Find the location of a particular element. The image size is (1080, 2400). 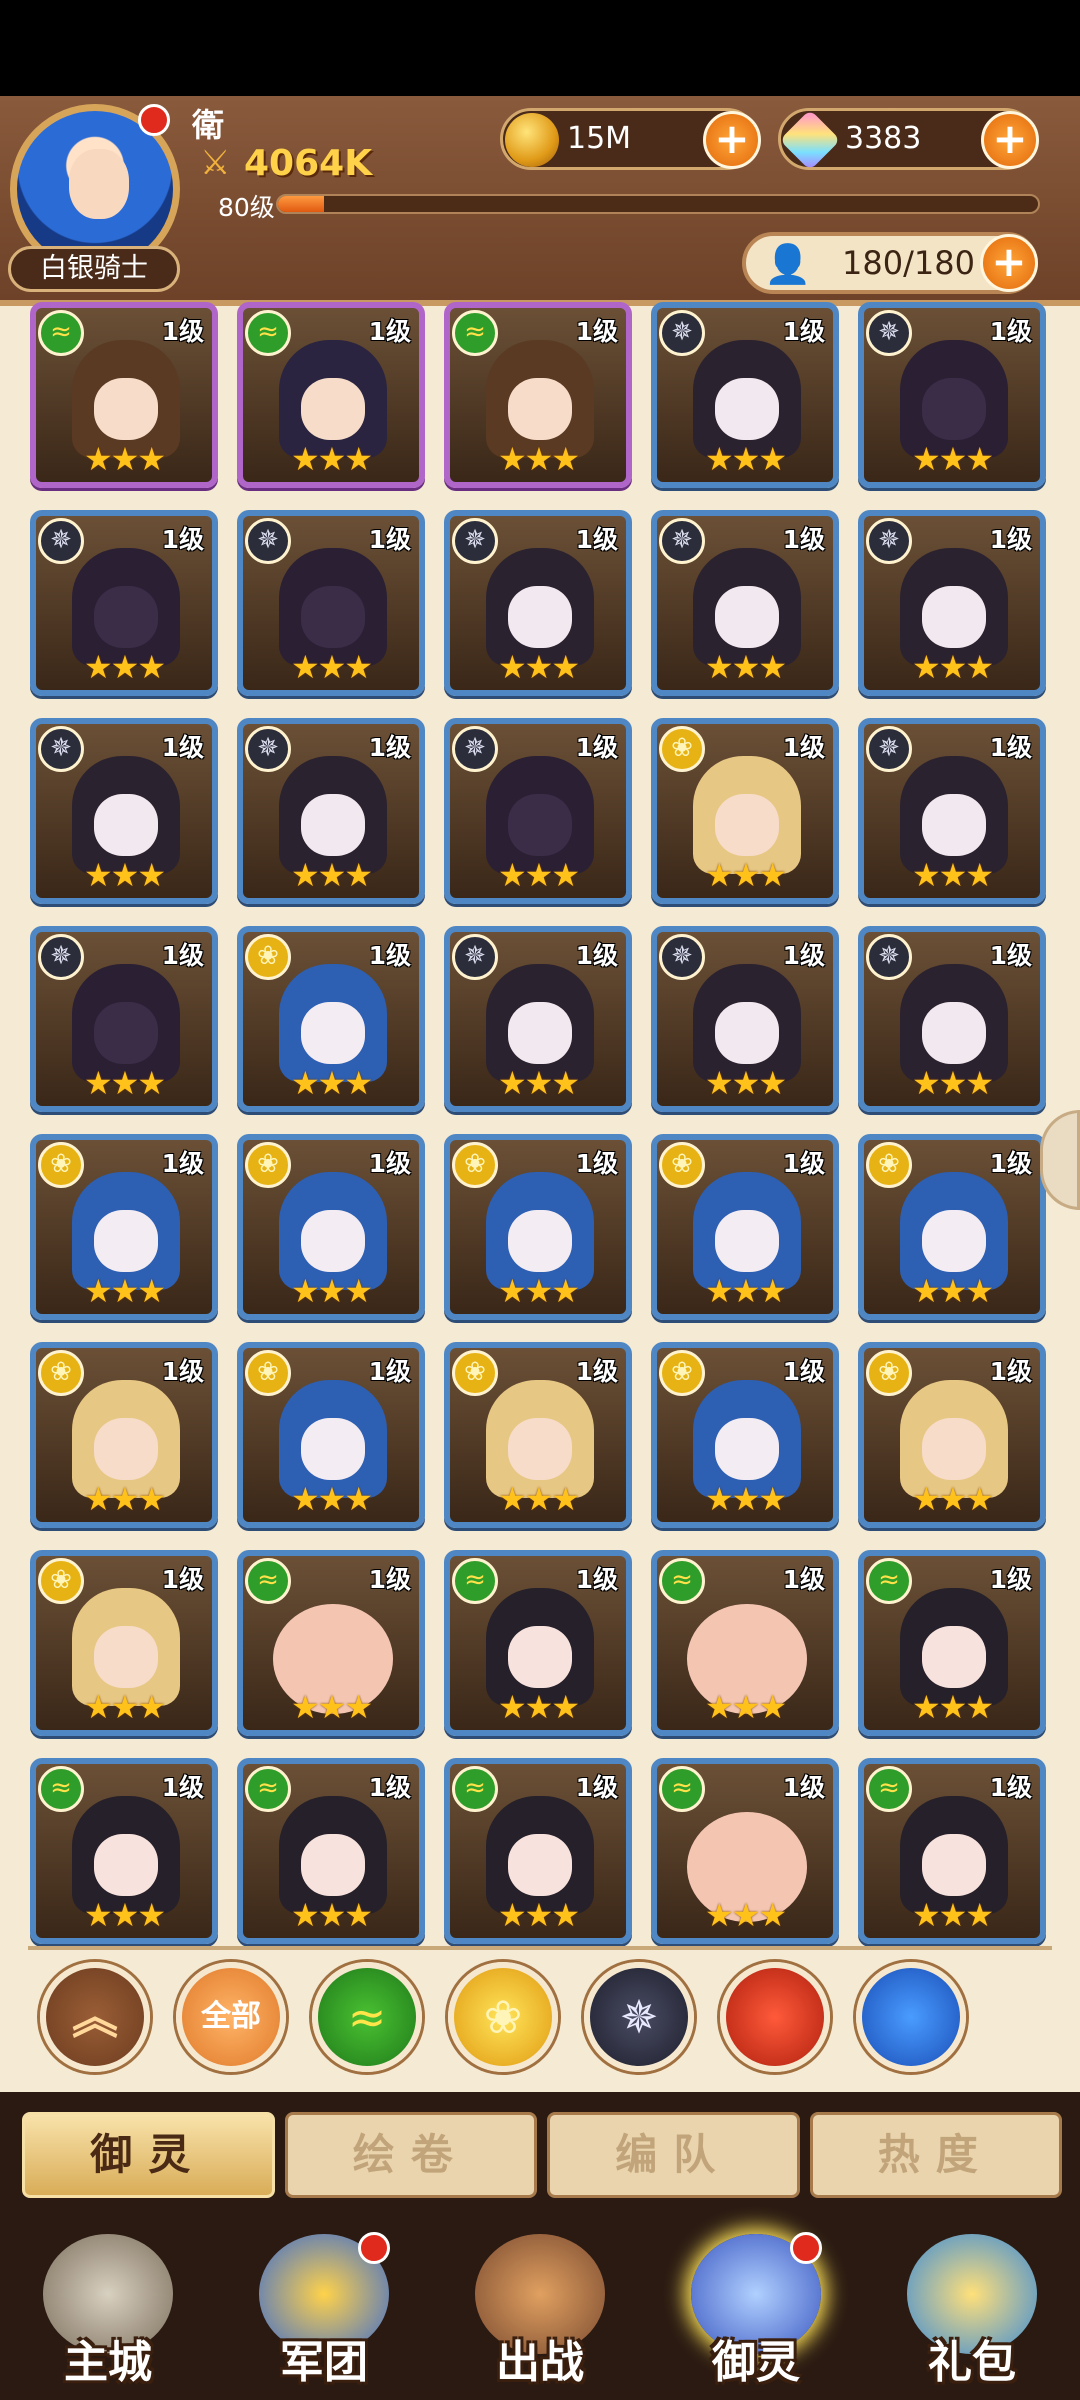

filter-dark-icon: ✵ is located at coordinates (639, 2017).